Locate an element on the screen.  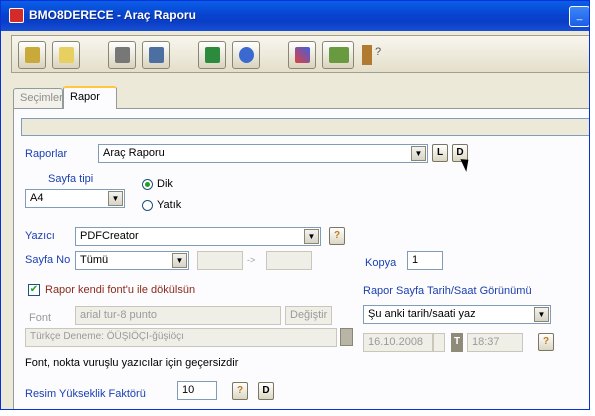
paint-icon is located at coordinates (302, 55).